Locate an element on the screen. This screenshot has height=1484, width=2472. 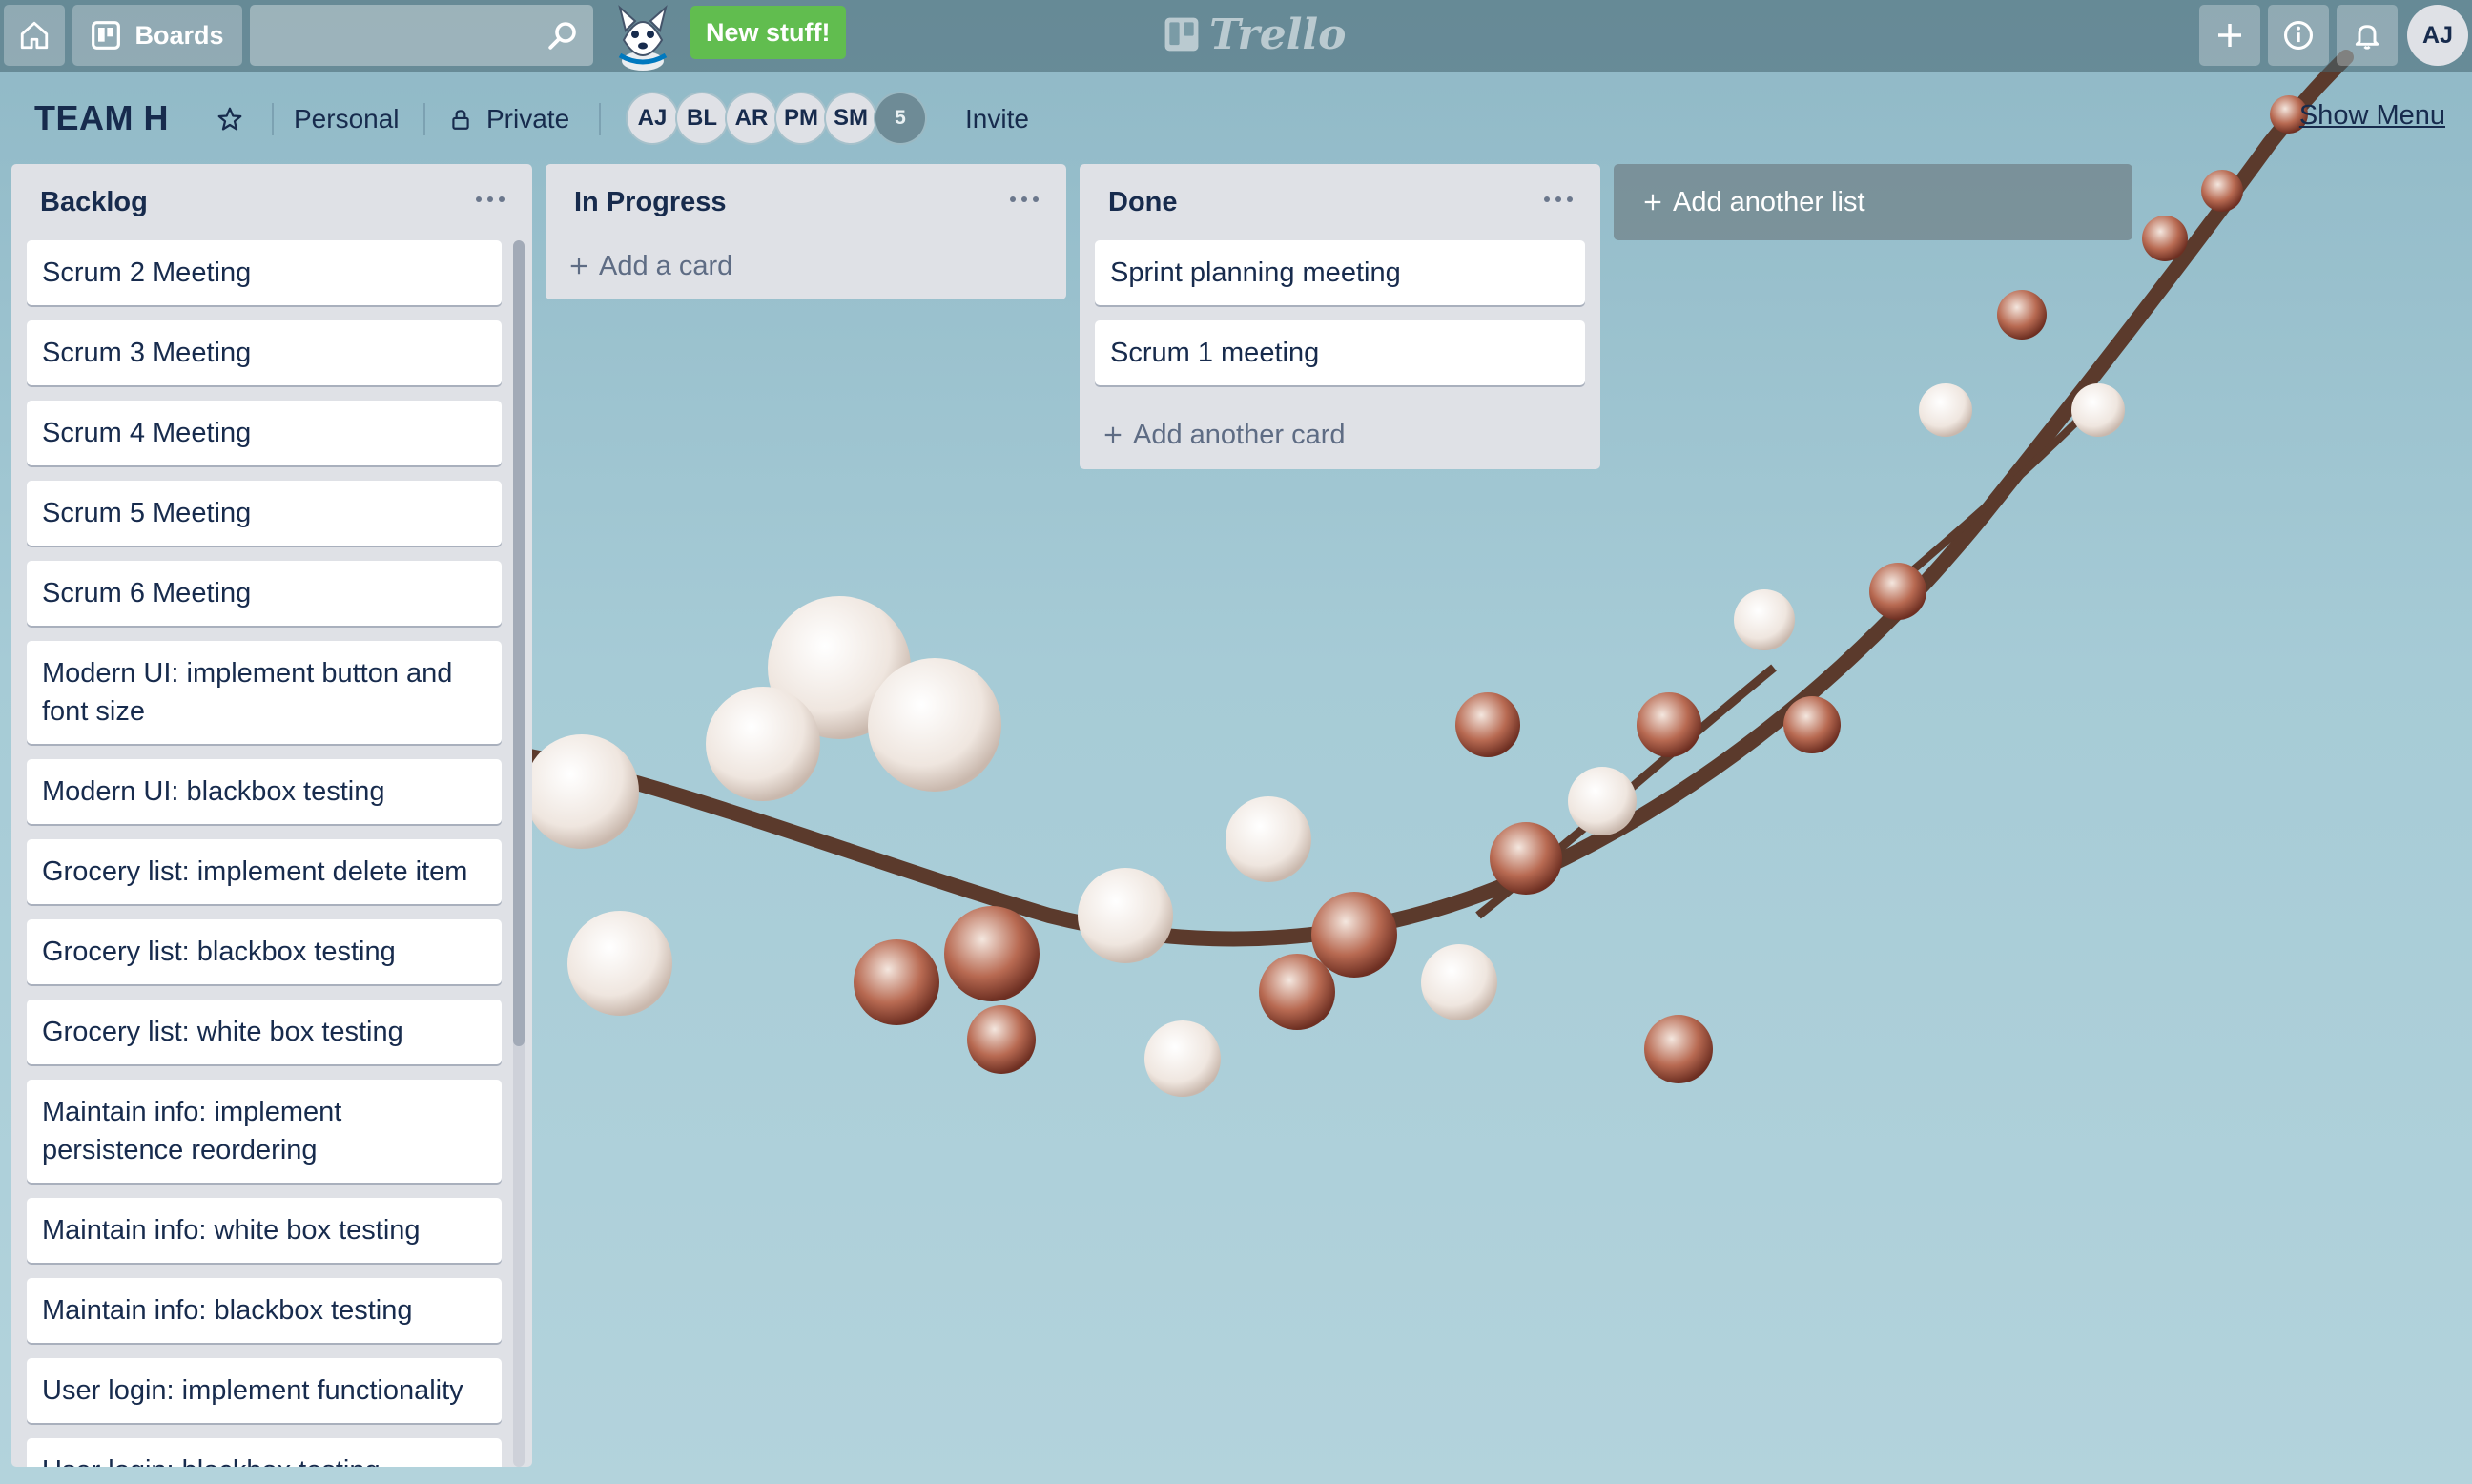
star-icon is located at coordinates (229, 119).